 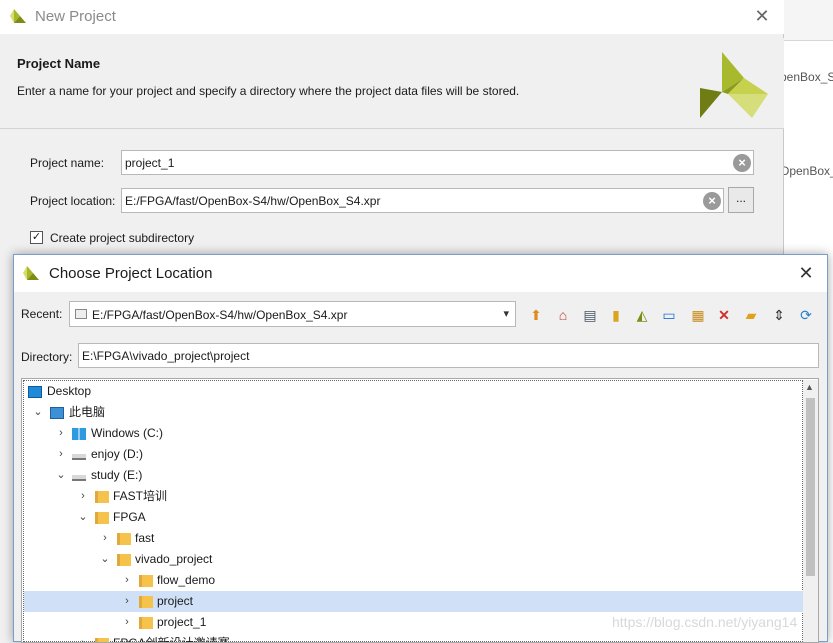 I want to click on chevron-down-icon: ▾, so click(x=506, y=313).